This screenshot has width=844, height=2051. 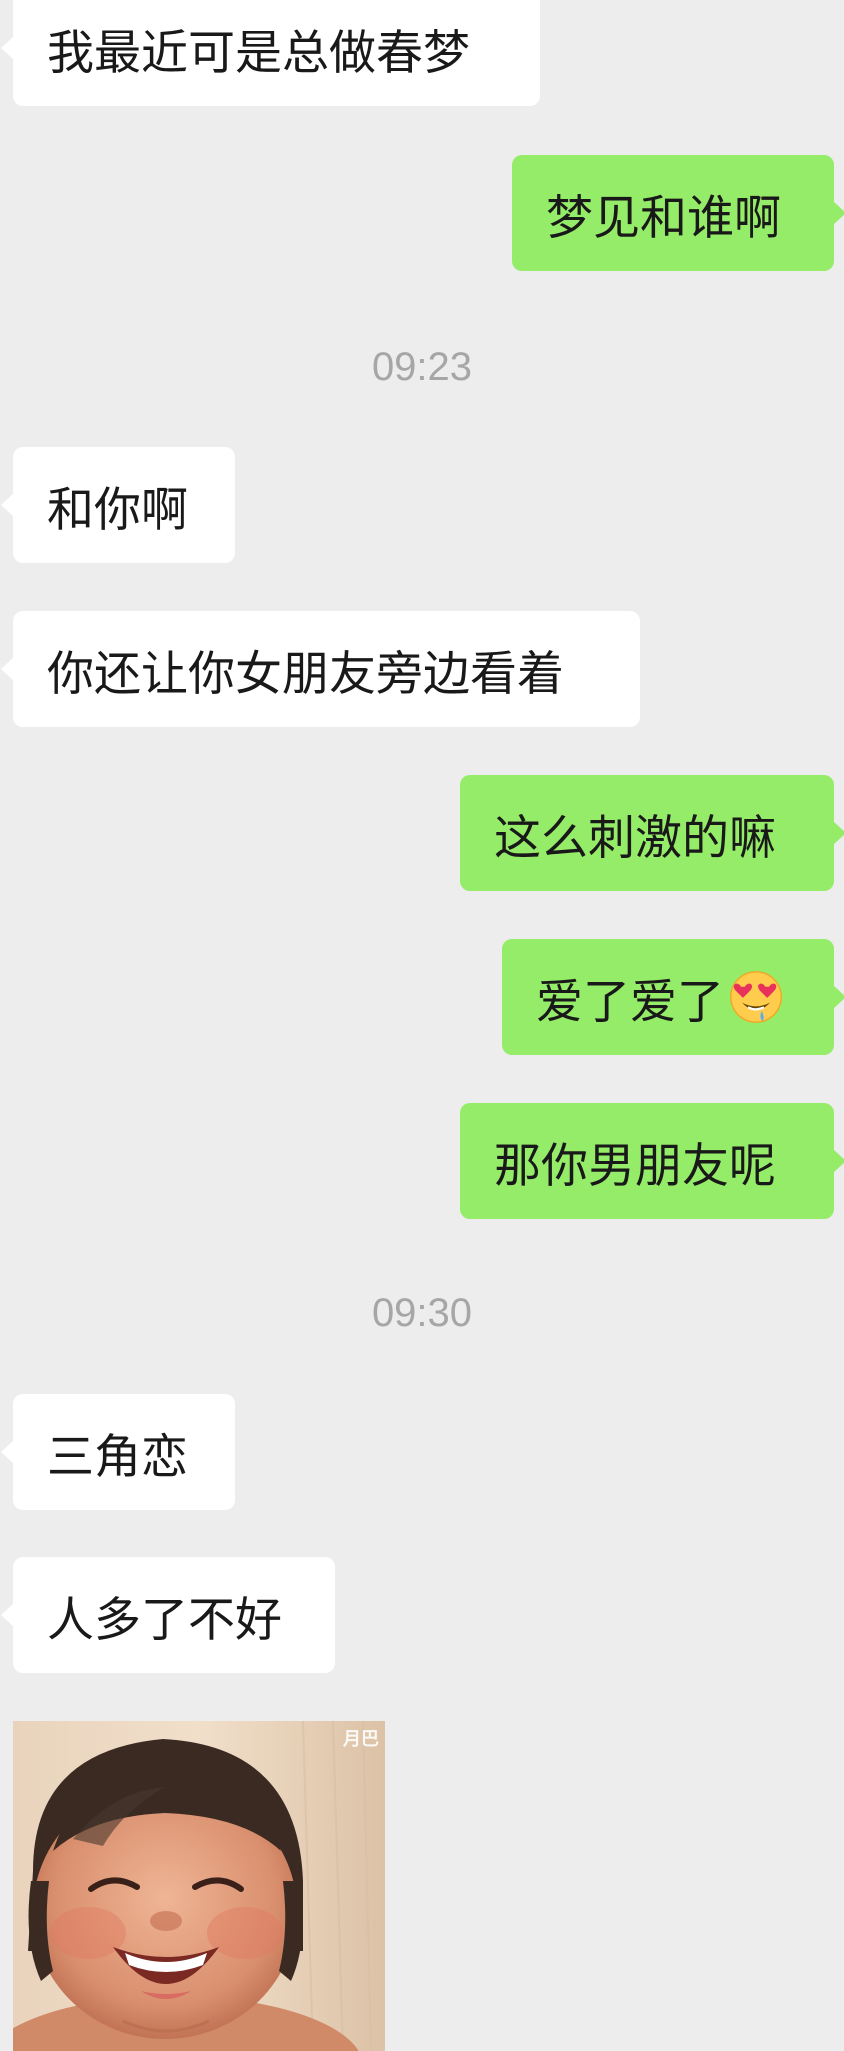 I want to click on baby-face-image, so click(x=199, y=1886).